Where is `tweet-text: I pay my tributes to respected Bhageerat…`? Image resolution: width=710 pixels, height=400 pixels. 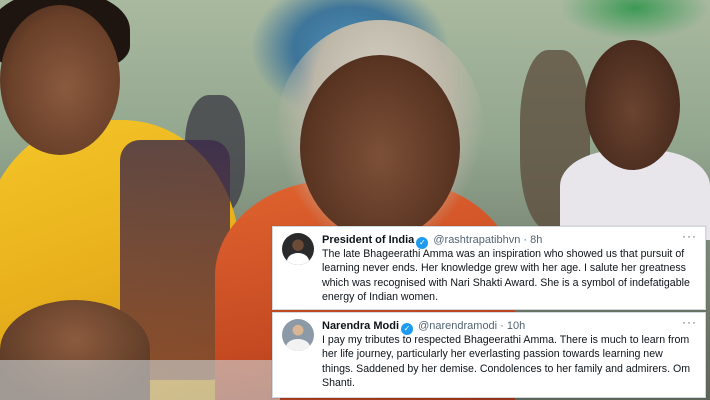
tweet-text: I pay my tributes to respected Bhageerat… is located at coordinates (506, 361).